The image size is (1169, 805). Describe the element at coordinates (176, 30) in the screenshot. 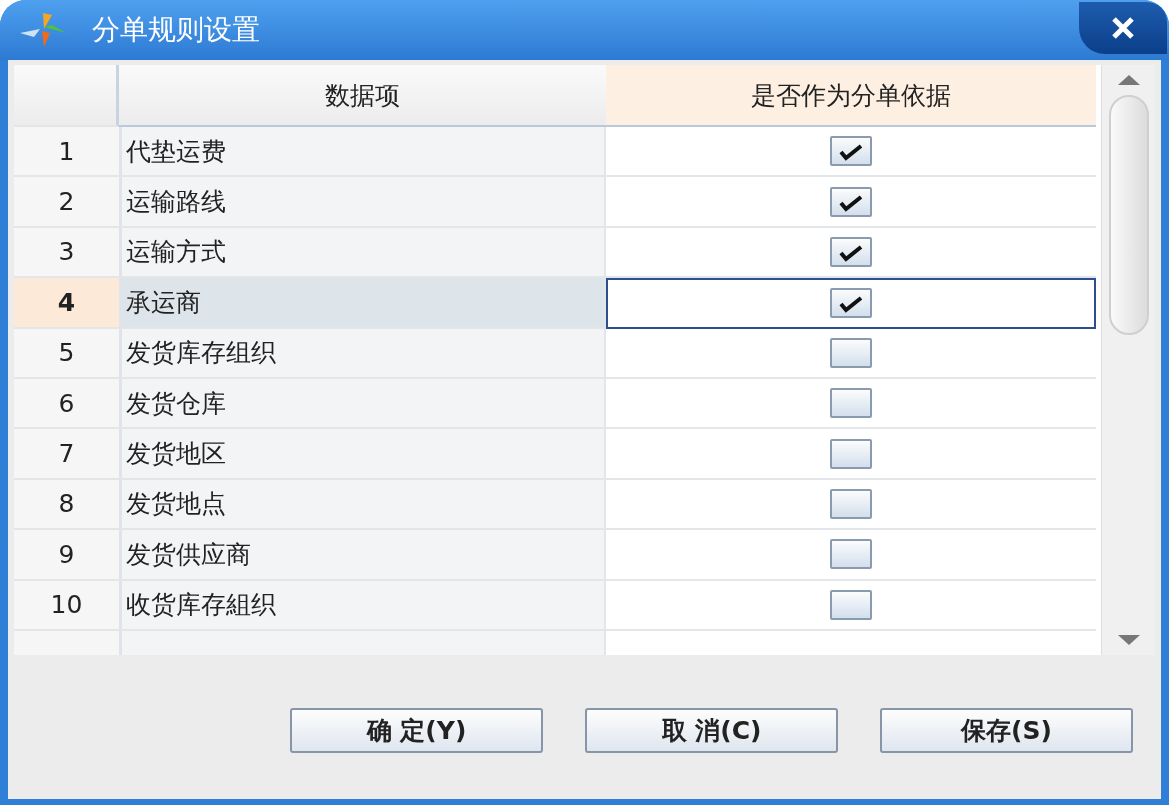

I see `window-title: 分单规则设置` at that location.